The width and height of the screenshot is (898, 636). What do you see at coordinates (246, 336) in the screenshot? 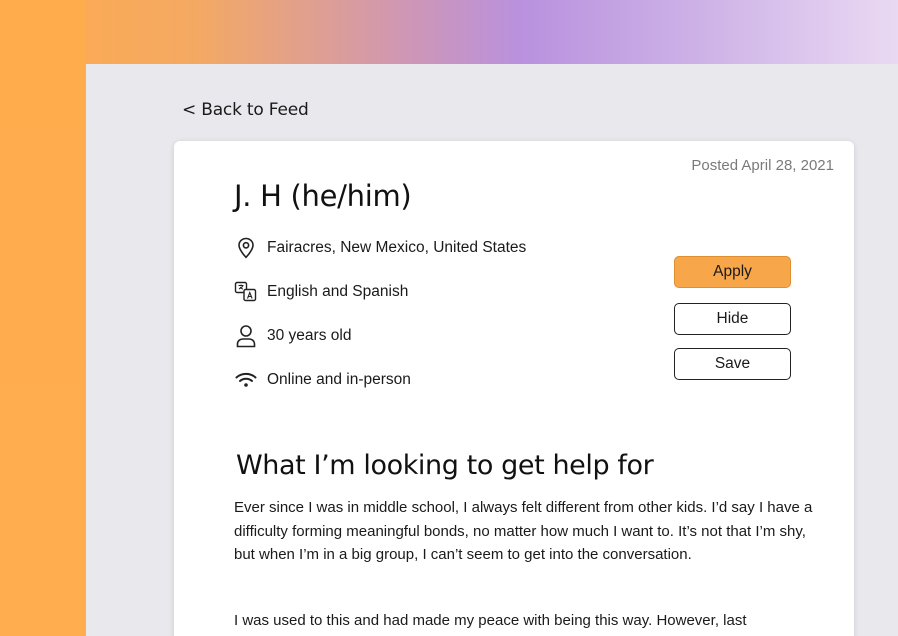
I see `person-icon` at bounding box center [246, 336].